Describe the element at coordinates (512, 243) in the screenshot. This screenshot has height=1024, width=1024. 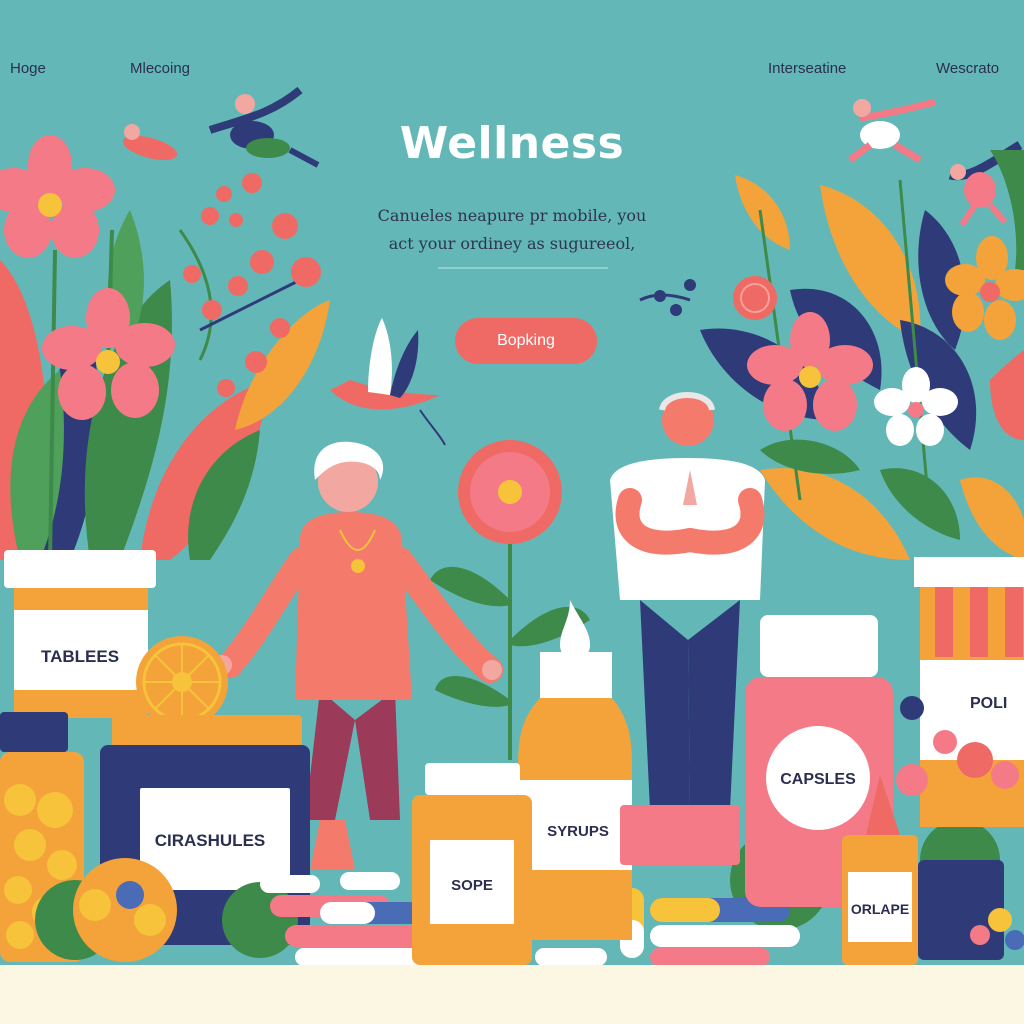
I see `tagline-line-2: act your ordiney as sugureeol,` at that location.